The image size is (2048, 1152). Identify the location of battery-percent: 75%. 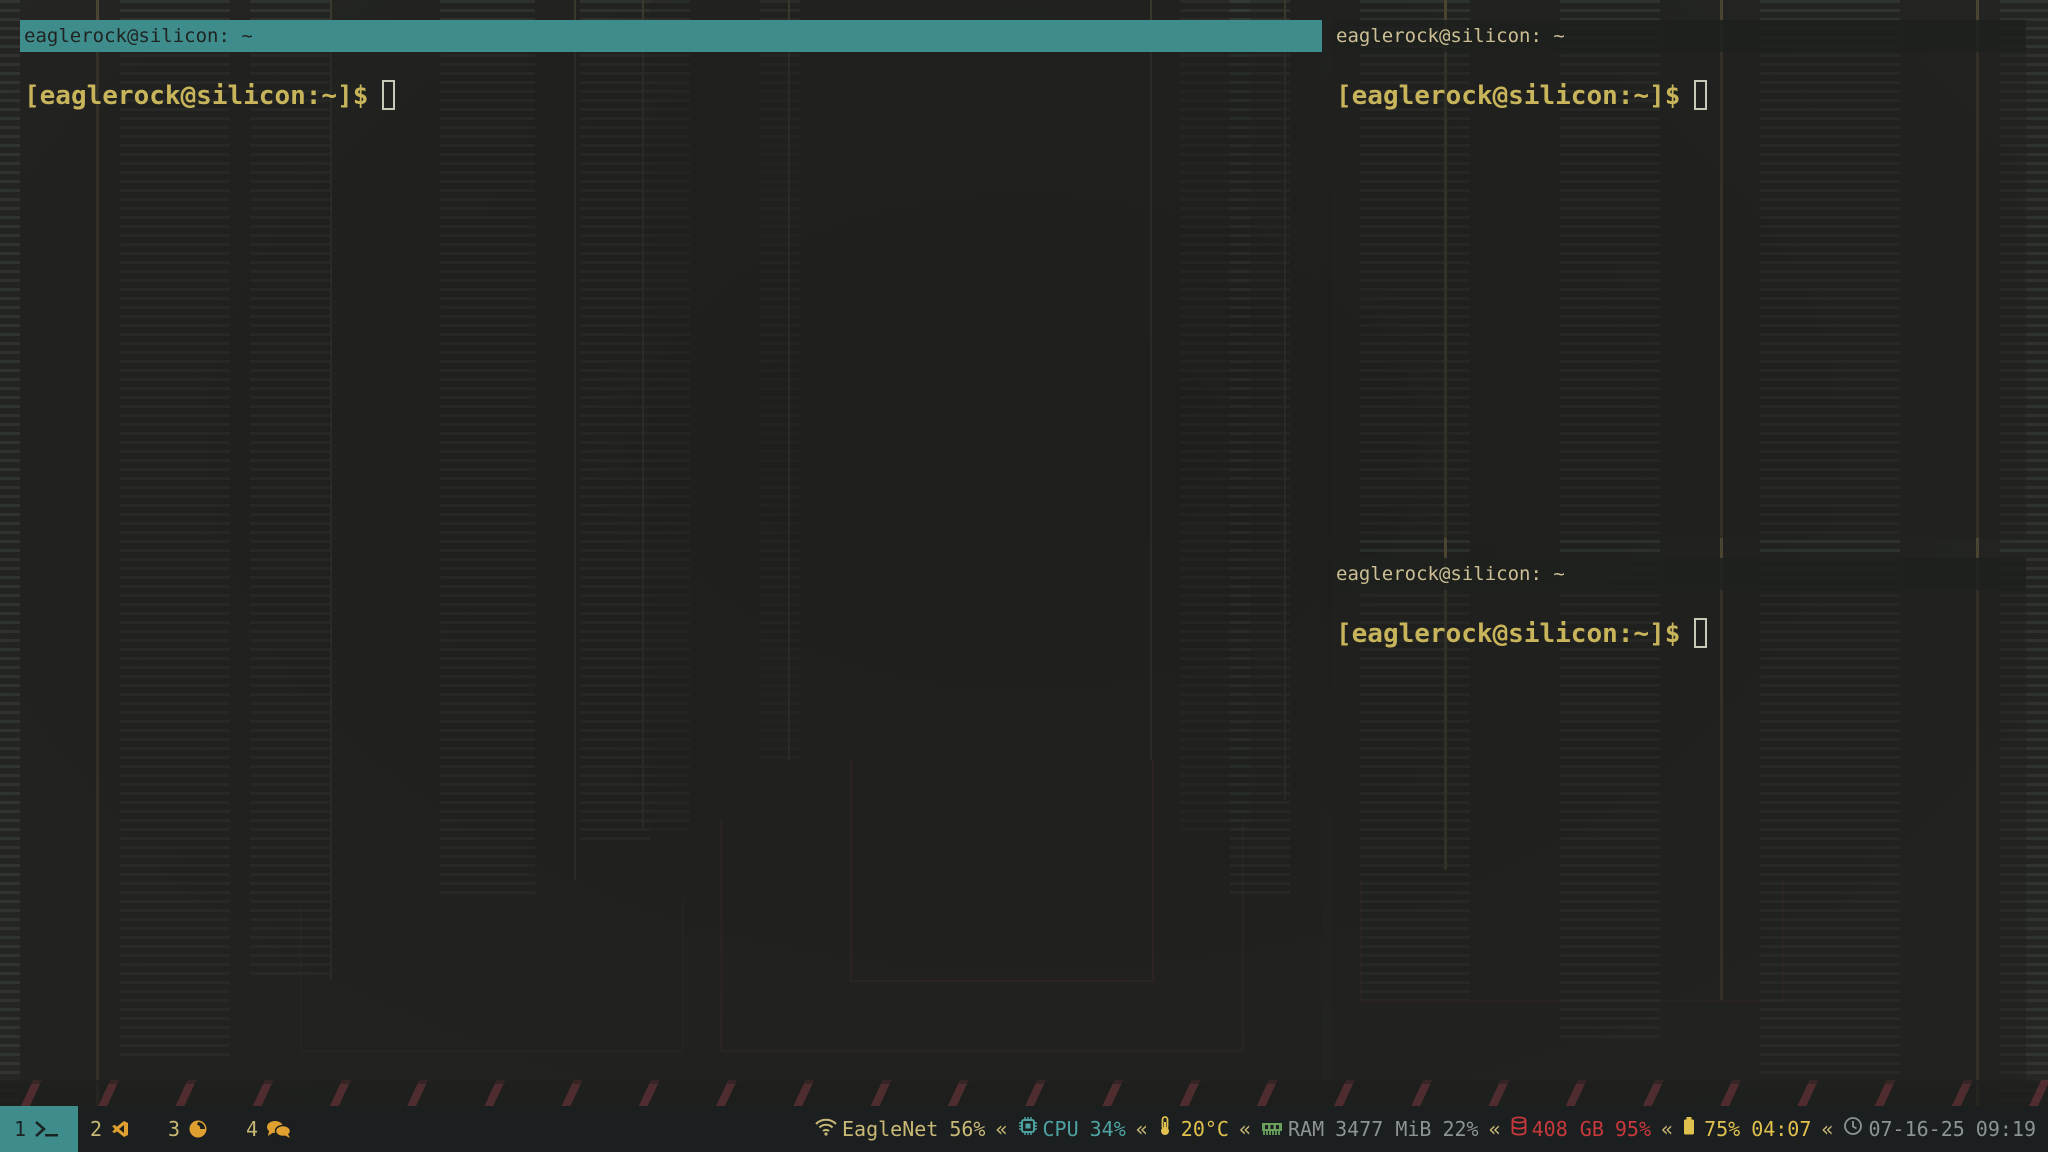
(1722, 1129).